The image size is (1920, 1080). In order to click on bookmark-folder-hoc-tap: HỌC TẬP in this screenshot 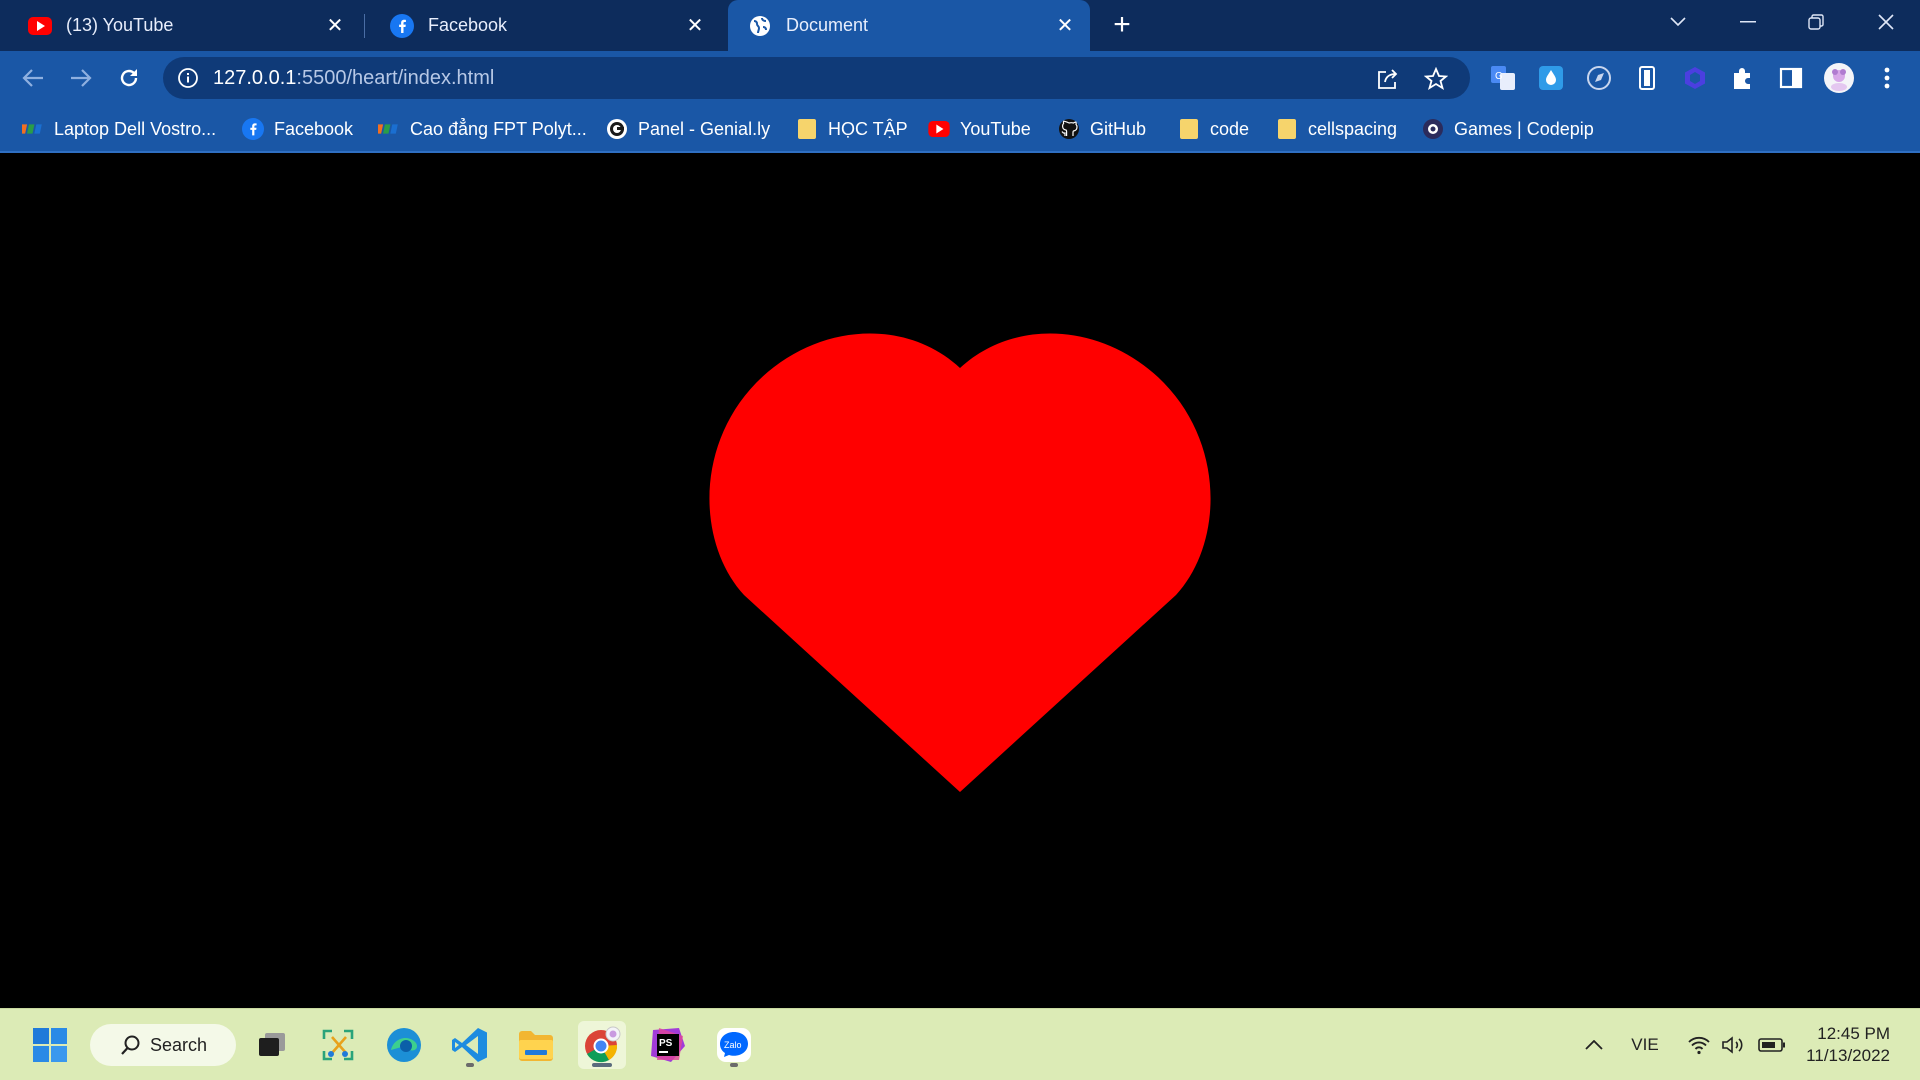, I will do `click(852, 129)`.